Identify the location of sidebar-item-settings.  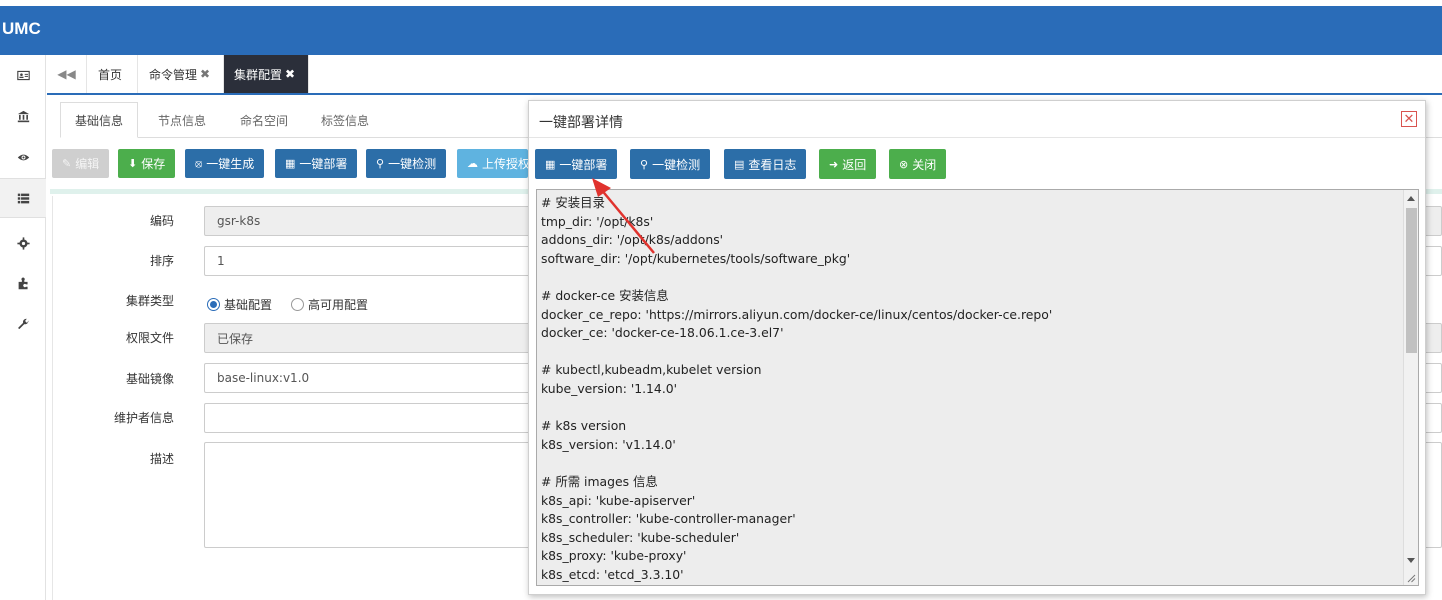
(23, 243).